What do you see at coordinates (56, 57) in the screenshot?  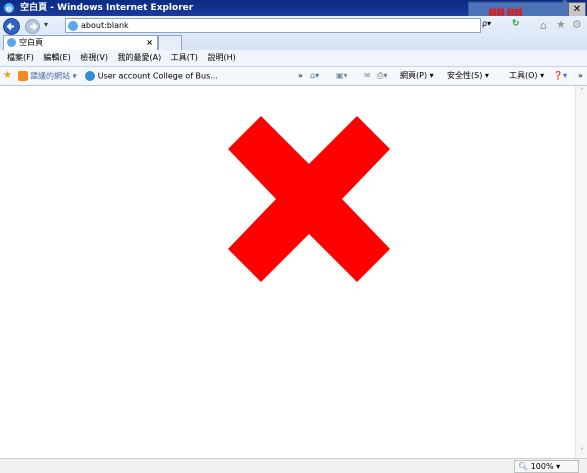 I see `menu-edit: 編輯(E)` at bounding box center [56, 57].